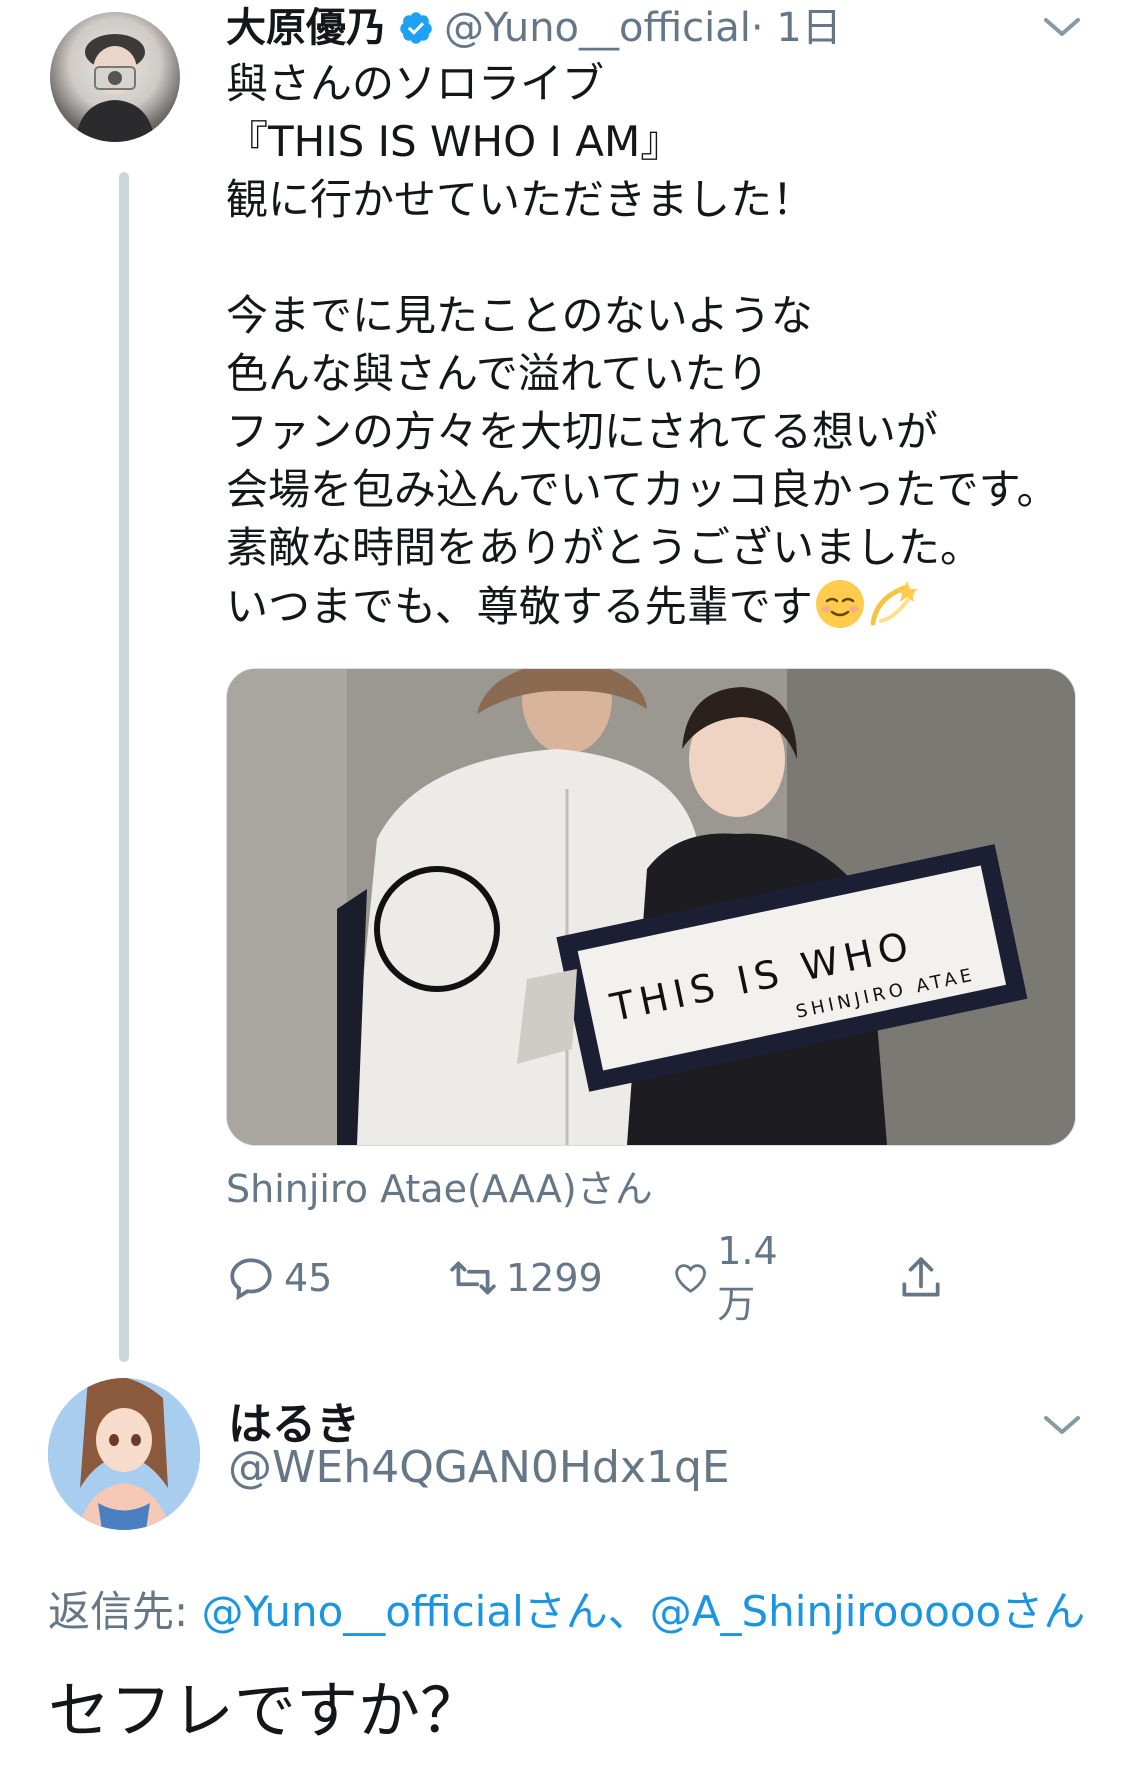 The image size is (1125, 1778). What do you see at coordinates (666, 258) in the screenshot?
I see `tweet-line` at bounding box center [666, 258].